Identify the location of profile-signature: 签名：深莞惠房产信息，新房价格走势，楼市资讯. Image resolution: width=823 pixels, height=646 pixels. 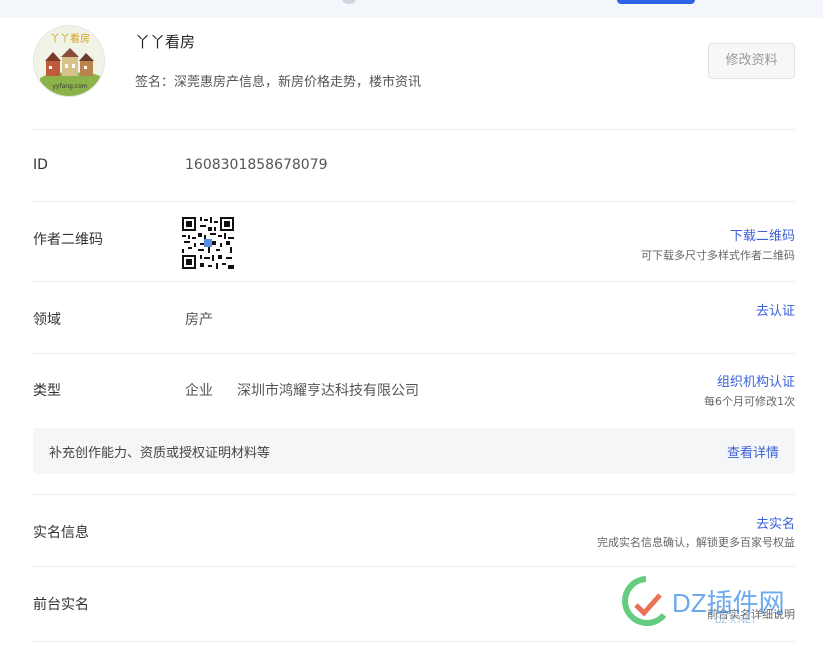
(278, 82).